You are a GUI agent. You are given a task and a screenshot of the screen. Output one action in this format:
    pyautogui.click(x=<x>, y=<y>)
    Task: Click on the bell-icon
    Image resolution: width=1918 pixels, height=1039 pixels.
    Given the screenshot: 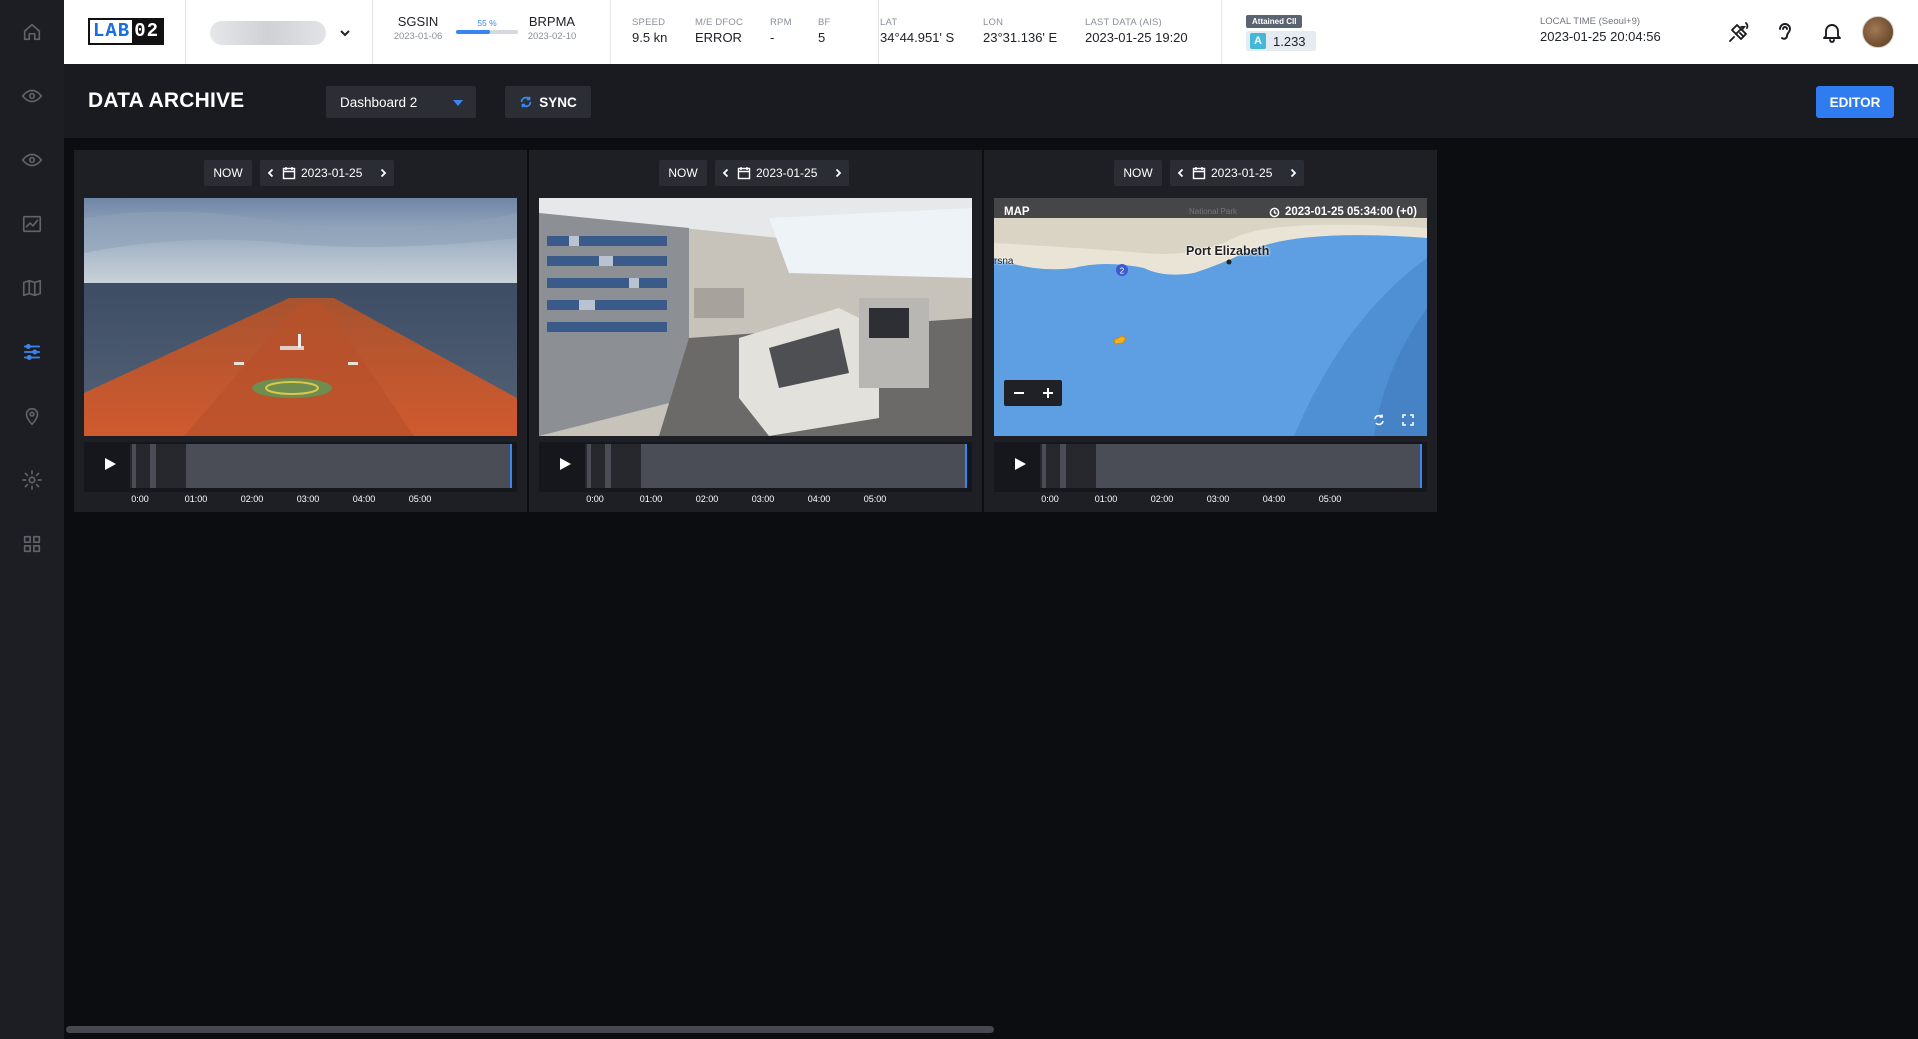 What is the action you would take?
    pyautogui.click(x=1832, y=33)
    